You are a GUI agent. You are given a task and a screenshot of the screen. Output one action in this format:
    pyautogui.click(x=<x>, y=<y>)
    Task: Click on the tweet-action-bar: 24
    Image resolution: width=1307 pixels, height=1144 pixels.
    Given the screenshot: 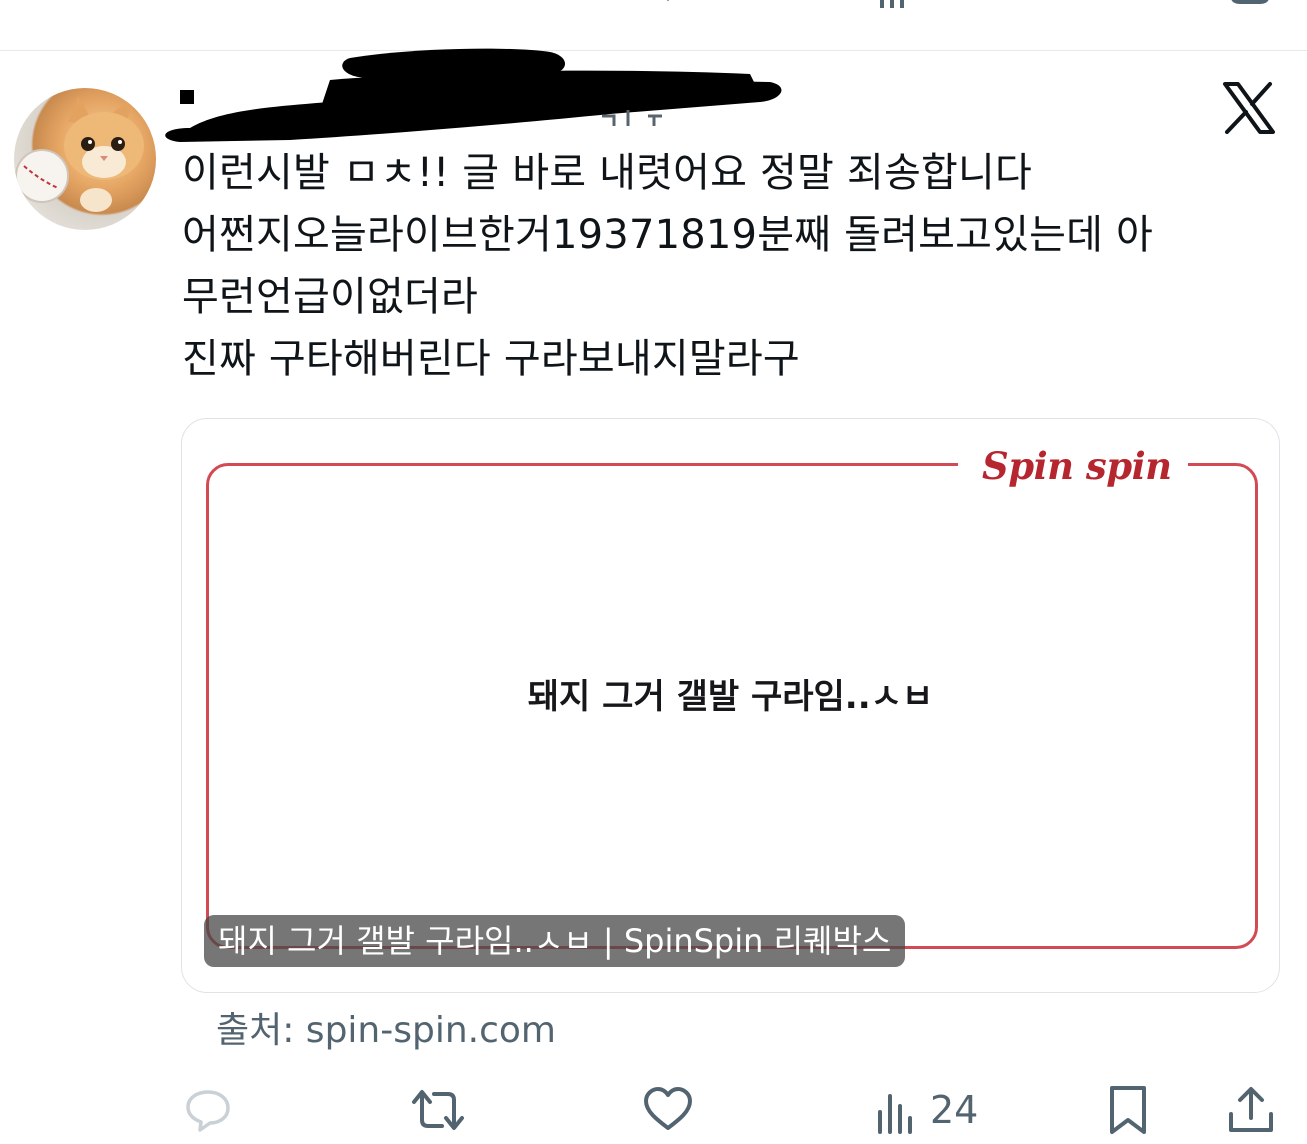 What is the action you would take?
    pyautogui.click(x=653, y=1109)
    